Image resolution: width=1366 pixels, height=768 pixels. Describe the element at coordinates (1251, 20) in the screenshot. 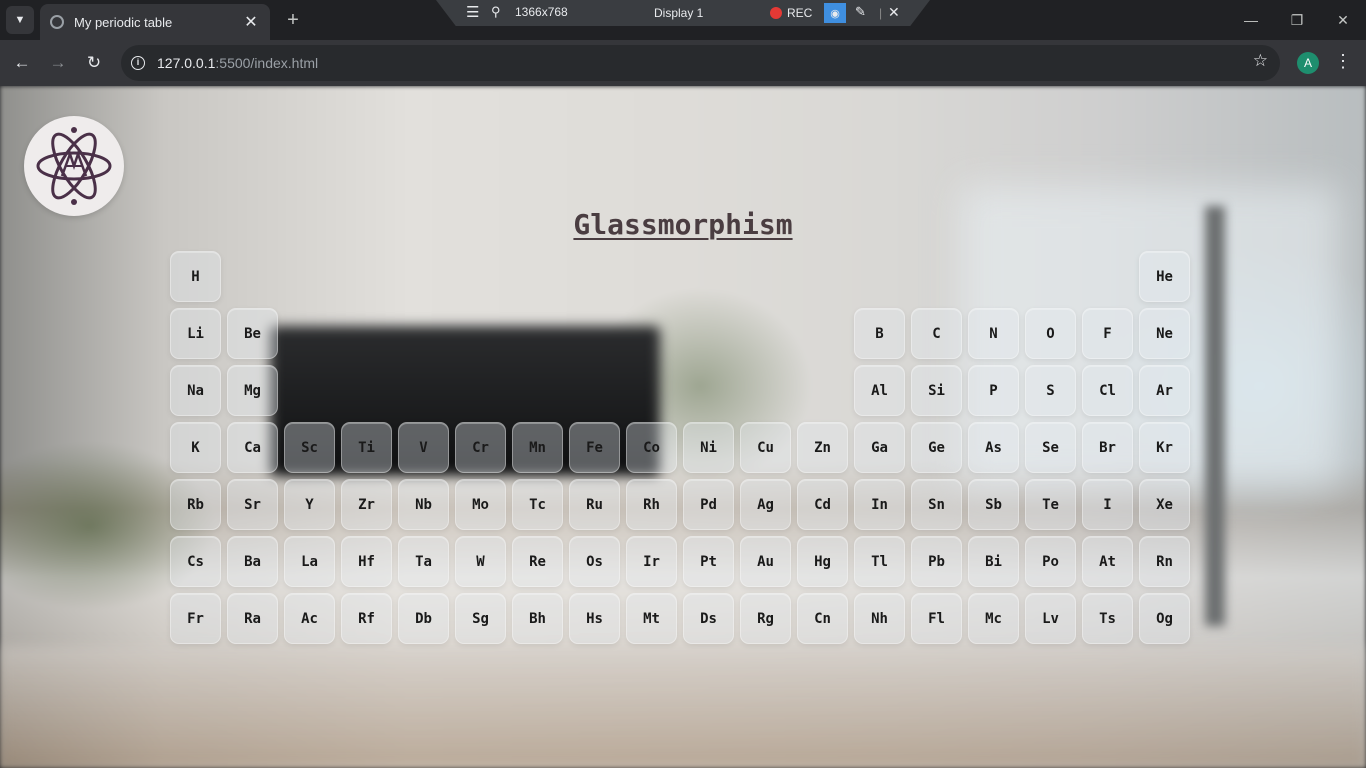

I see `minimize-icon: —` at that location.